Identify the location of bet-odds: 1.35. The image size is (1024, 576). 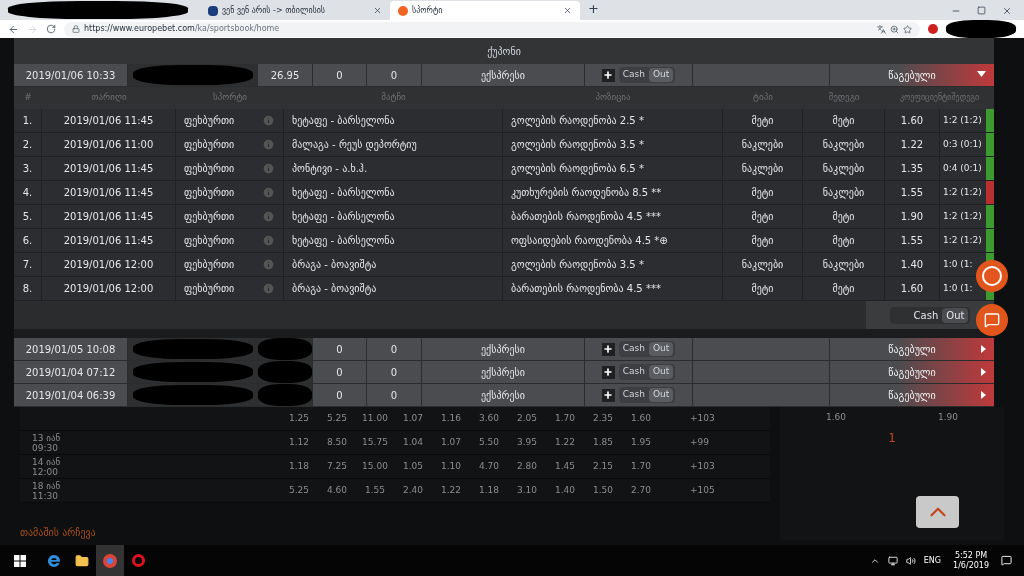
(912, 168).